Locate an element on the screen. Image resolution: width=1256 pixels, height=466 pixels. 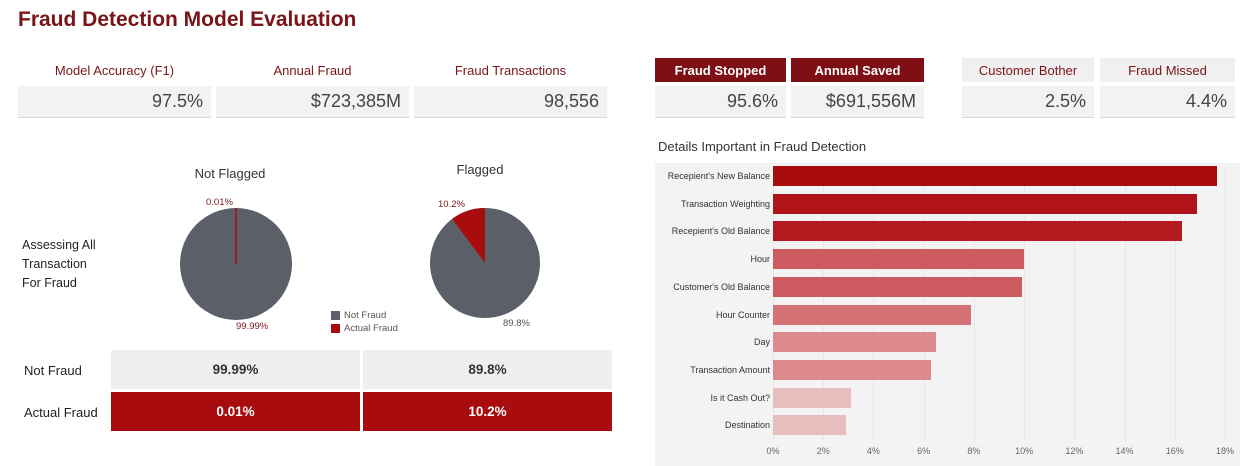
matrix-cell-not-fraud-flagged: 89.8% is located at coordinates (487, 369).